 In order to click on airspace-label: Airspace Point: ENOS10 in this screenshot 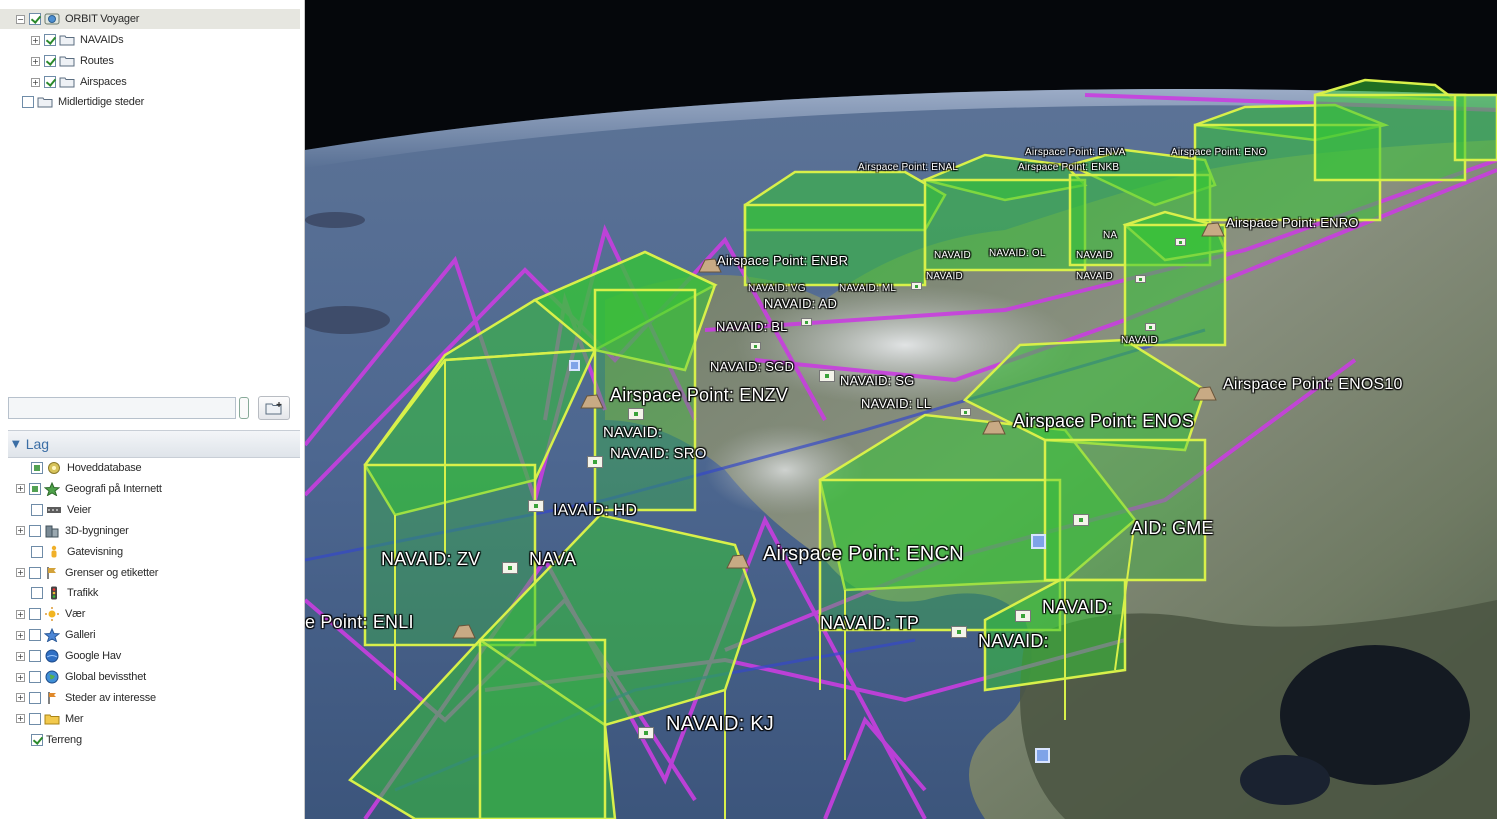, I will do `click(1313, 385)`.